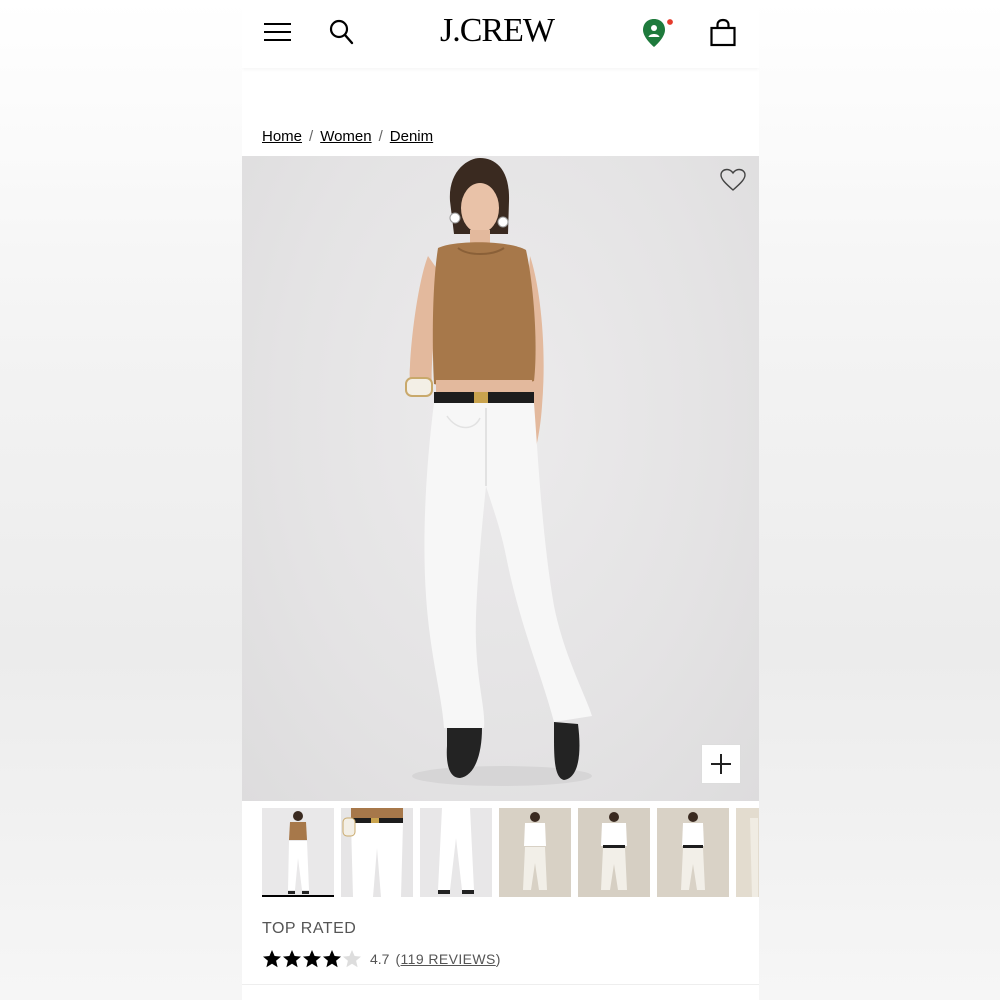 The image size is (1000, 1000). What do you see at coordinates (497, 31) in the screenshot?
I see `jcrew-logo: J.CREW` at bounding box center [497, 31].